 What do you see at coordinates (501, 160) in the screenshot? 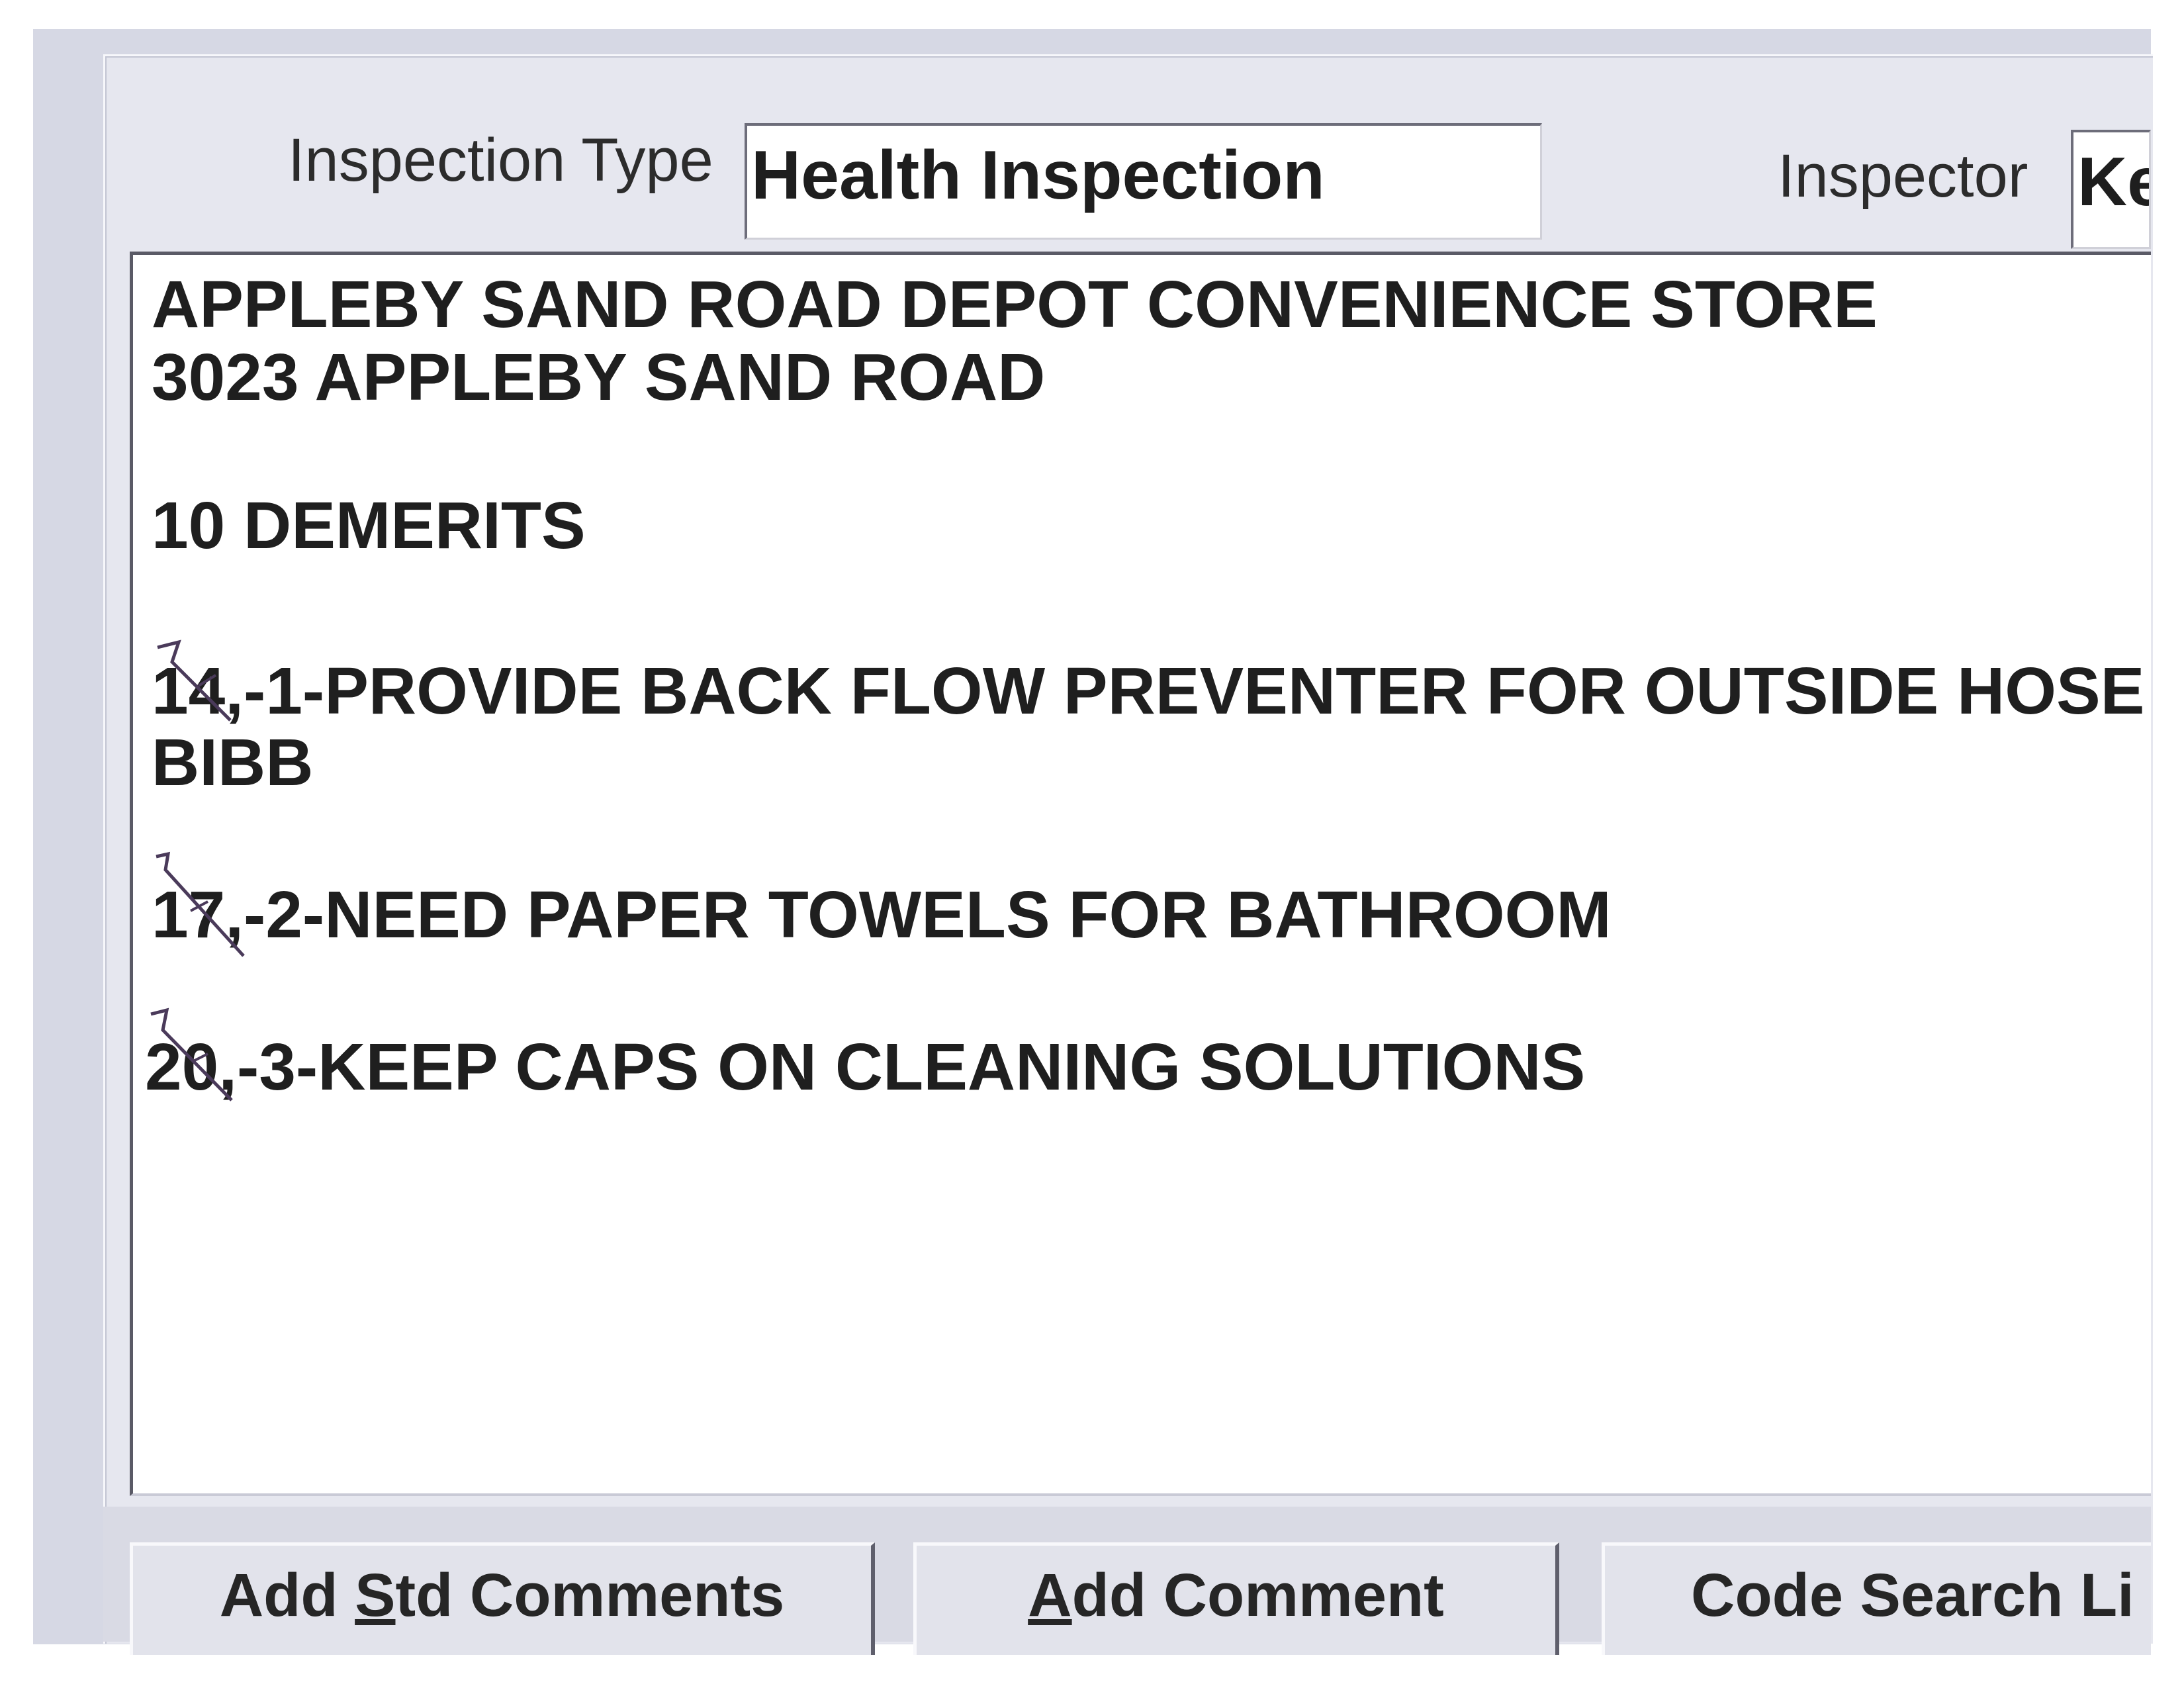
I see `inspection-type-label: Inspection Type` at bounding box center [501, 160].